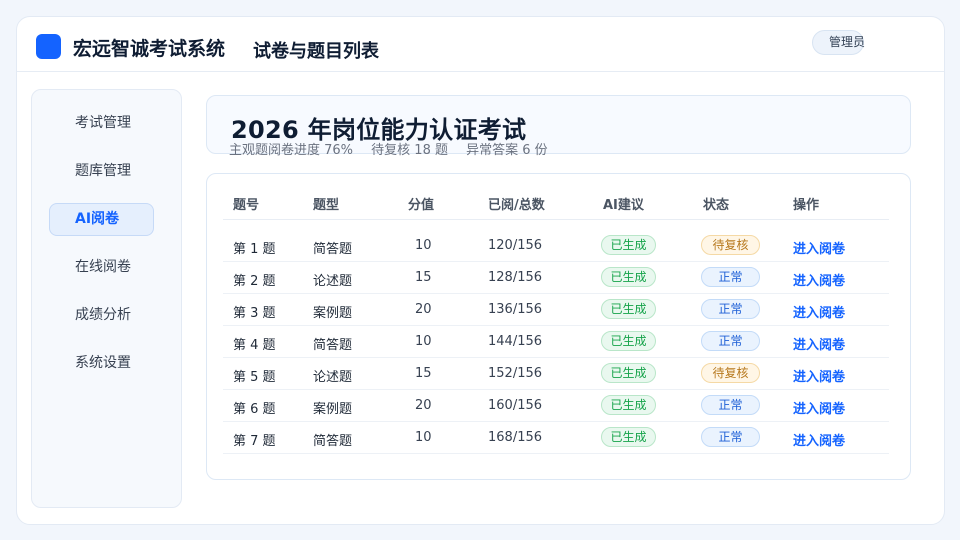  Describe the element at coordinates (515, 437) in the screenshot. I see `graded-progress: 168/156` at that location.